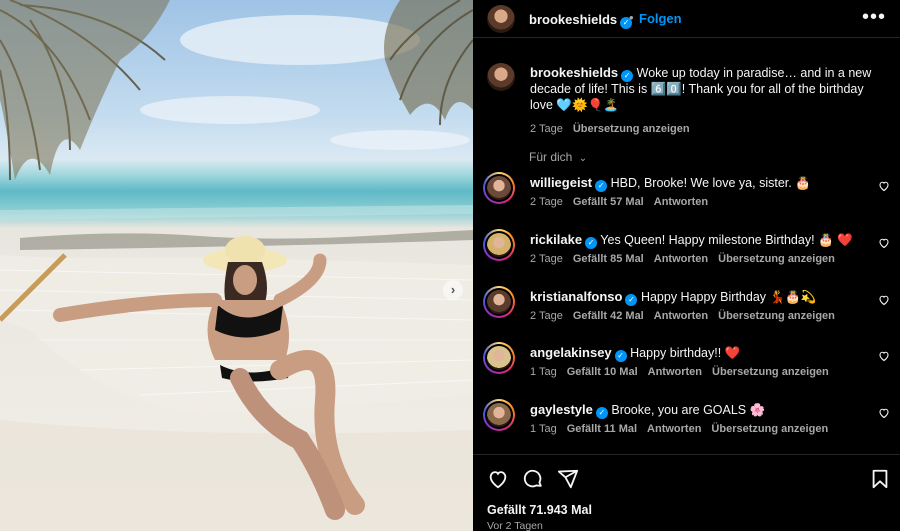  I want to click on comment-meta: 2 Tage Gefällt 57 Mal Antworten, so click(624, 202).